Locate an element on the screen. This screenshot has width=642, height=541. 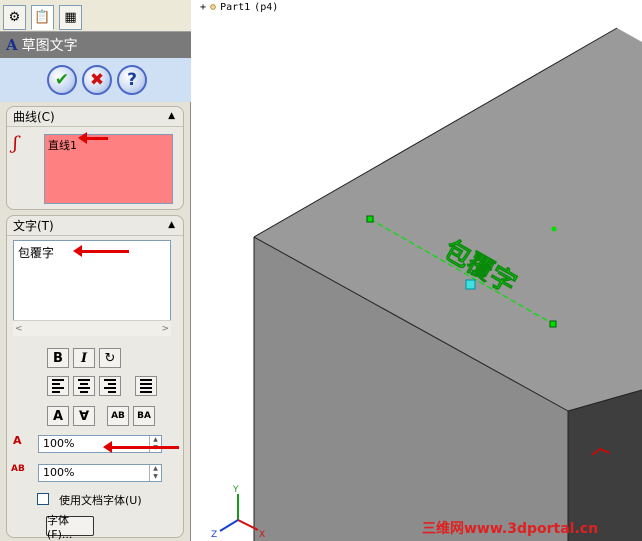
feature-manager-tab: ⚙ is located at coordinates (14, 17).